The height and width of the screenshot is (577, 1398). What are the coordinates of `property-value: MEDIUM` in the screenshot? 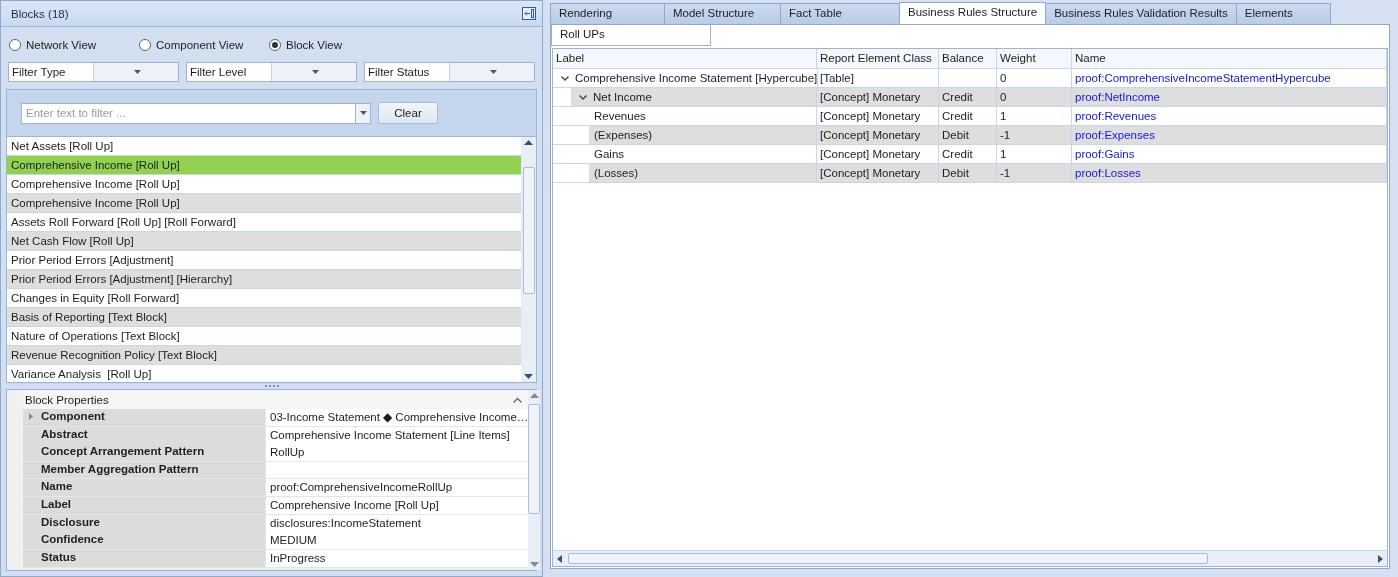 It's located at (397, 541).